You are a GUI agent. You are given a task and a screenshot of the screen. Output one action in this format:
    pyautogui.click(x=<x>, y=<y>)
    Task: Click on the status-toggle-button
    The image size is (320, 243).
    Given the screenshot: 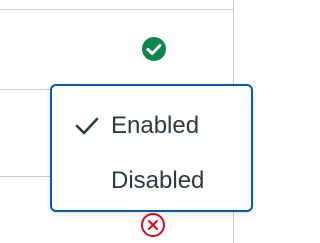 What is the action you would take?
    pyautogui.click(x=154, y=49)
    